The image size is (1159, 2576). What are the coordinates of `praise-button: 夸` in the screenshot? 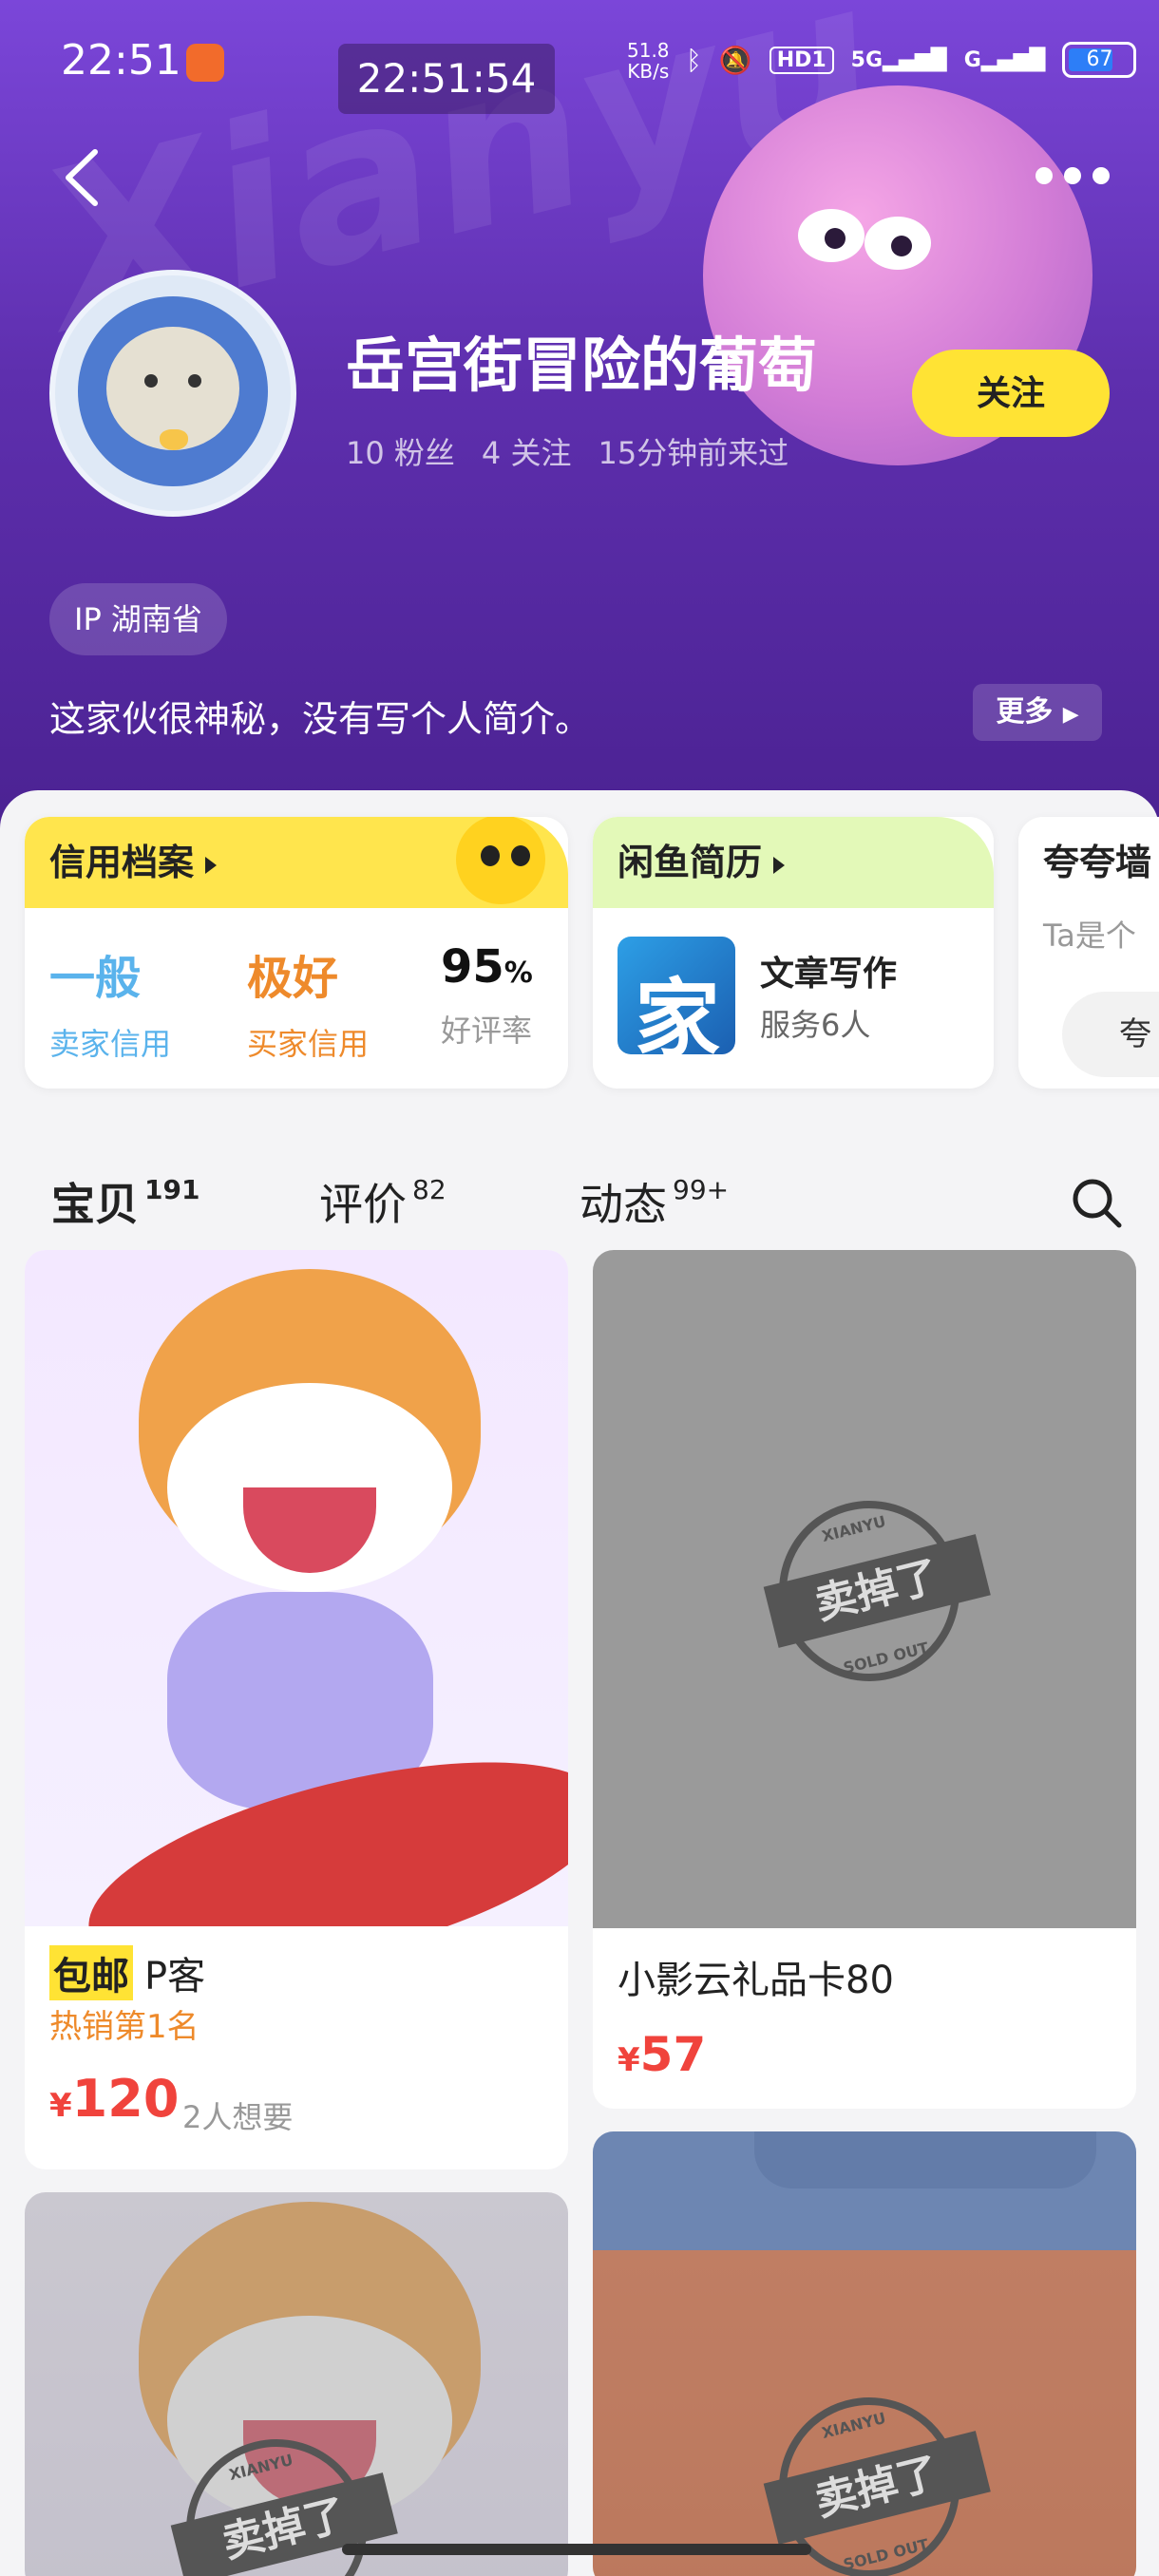 It's located at (1110, 1034).